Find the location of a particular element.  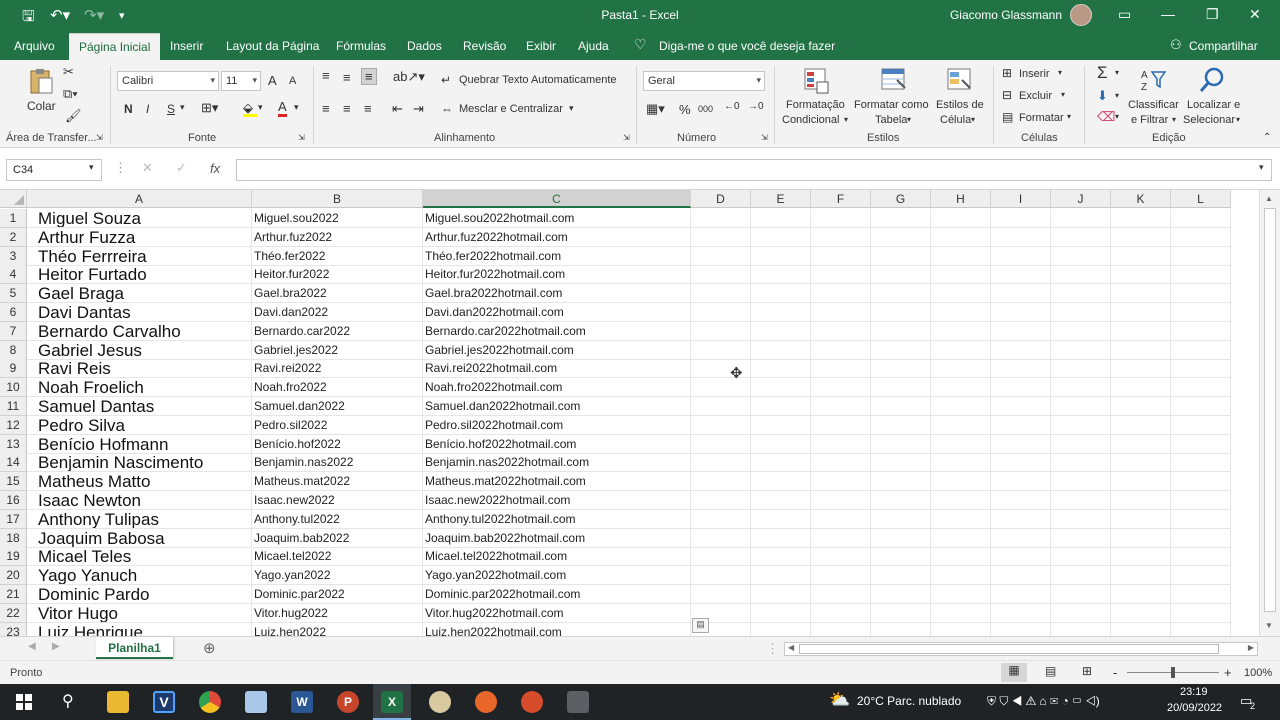

find-select-label-1: Localizar e is located at coordinates (1213, 105).